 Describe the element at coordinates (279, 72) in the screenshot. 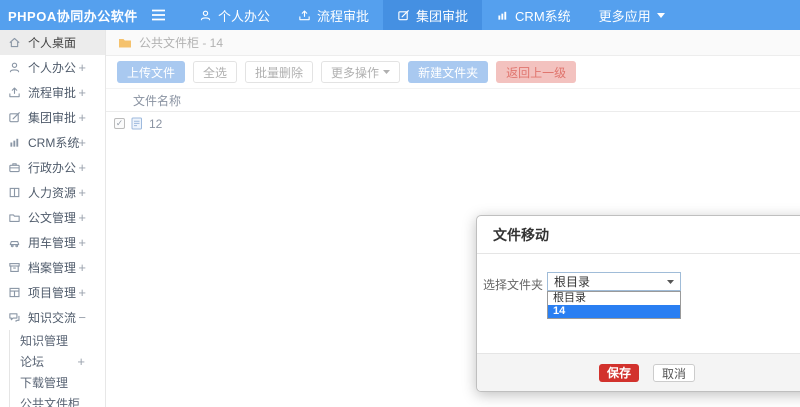

I see `batch-delete-button: 批量删除` at that location.